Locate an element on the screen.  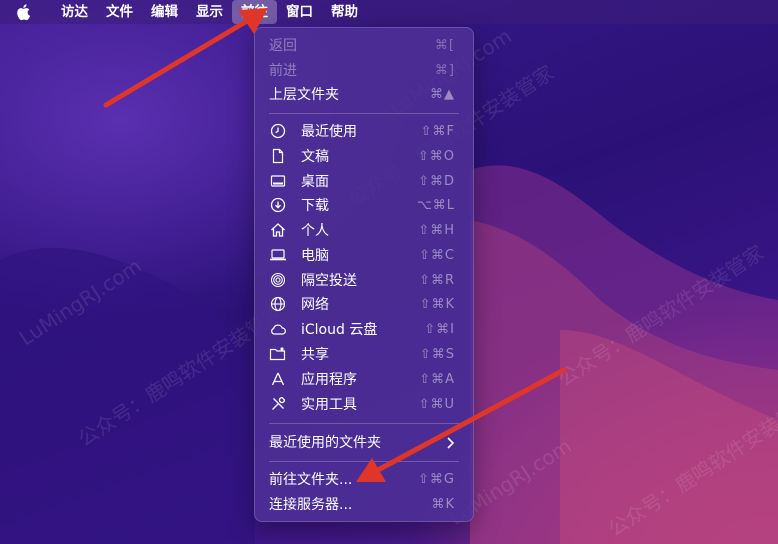
applications-icon is located at coordinates (278, 379).